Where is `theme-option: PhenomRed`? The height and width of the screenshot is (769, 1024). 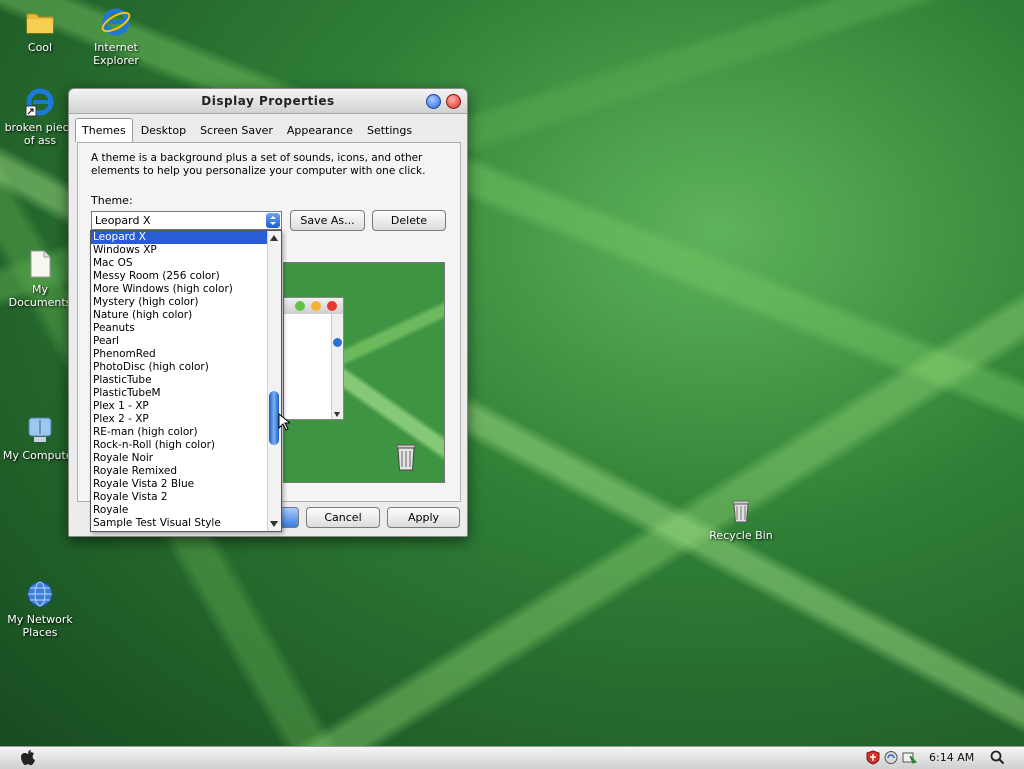
theme-option: PhenomRed is located at coordinates (179, 354).